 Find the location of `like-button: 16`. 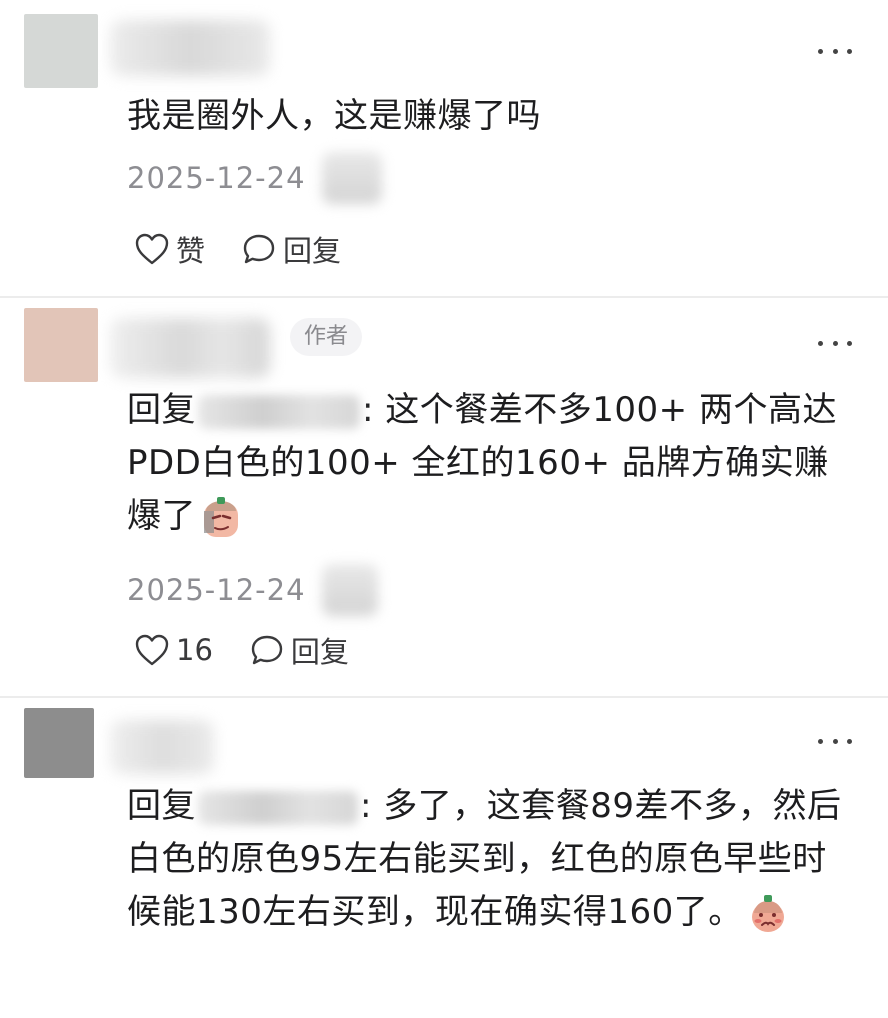

like-button: 16 is located at coordinates (173, 650).